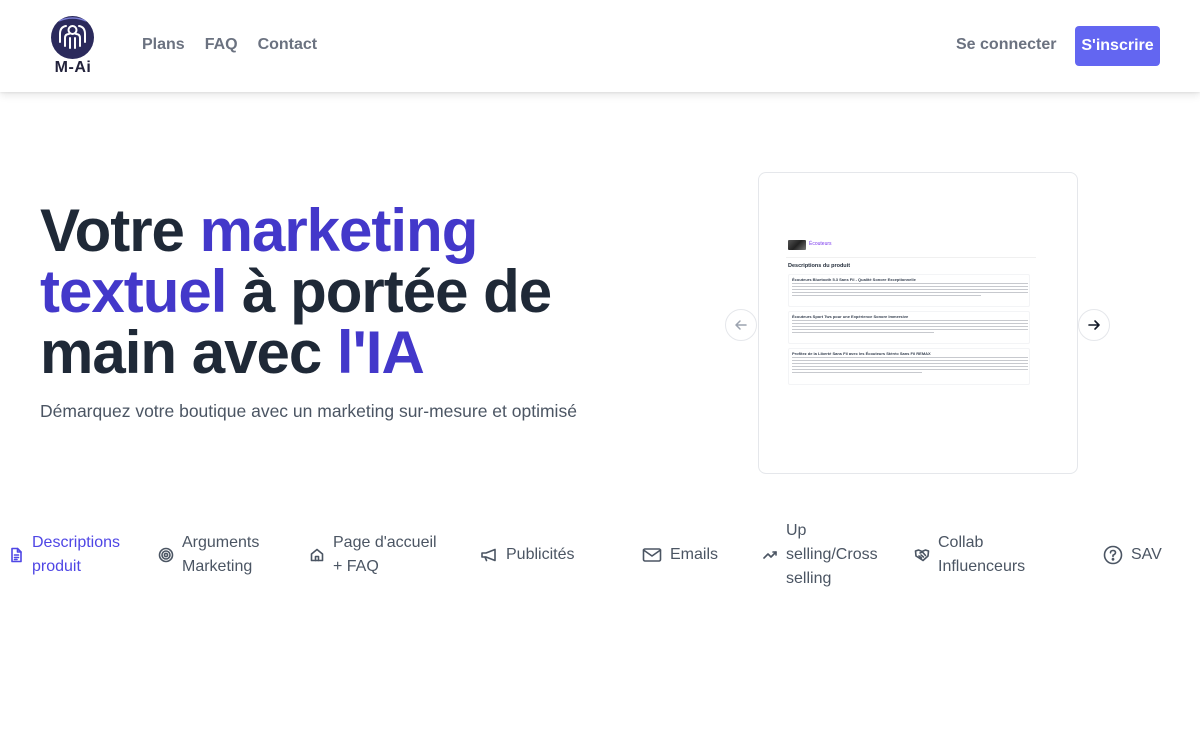 The image size is (1200, 750). Describe the element at coordinates (1006, 45) in the screenshot. I see `login-link: Se connecter` at that location.